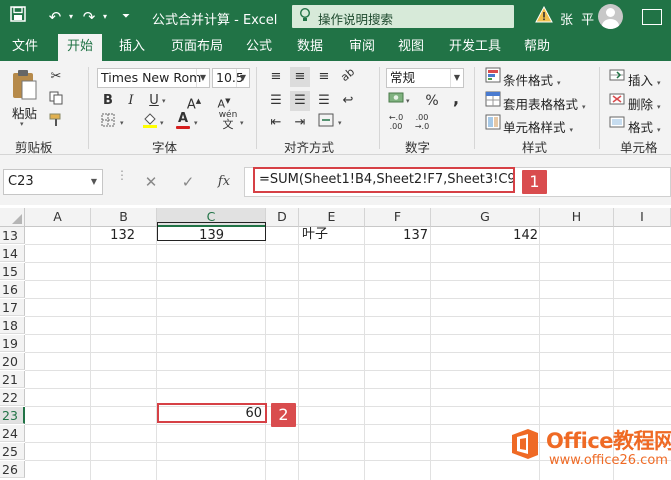  Describe the element at coordinates (340, 123) in the screenshot. I see `merge-dropdown-icon: ▾` at that location.